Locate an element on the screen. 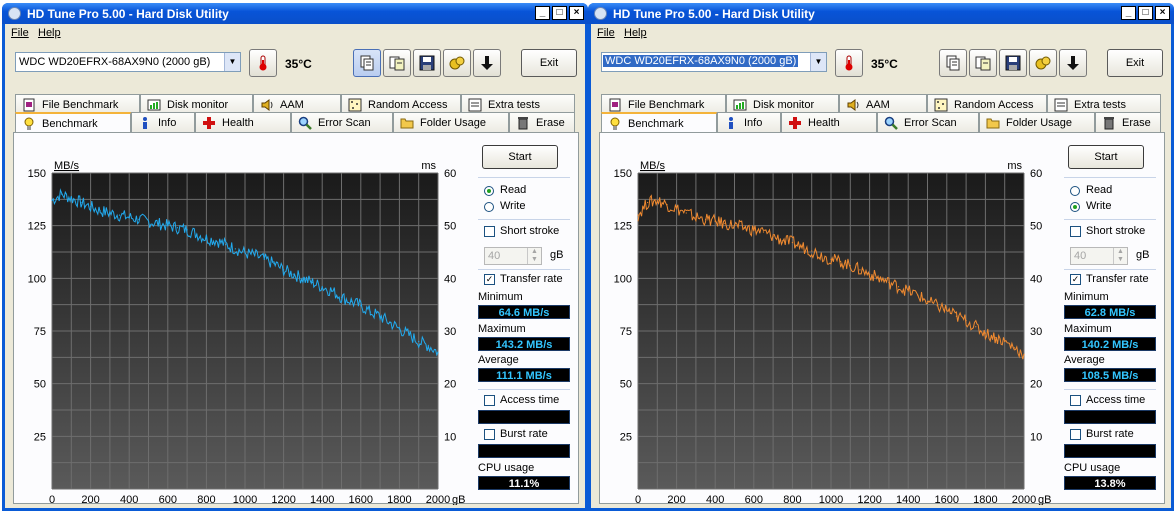  minimum-value: 62.8 MB/s is located at coordinates (1110, 312).